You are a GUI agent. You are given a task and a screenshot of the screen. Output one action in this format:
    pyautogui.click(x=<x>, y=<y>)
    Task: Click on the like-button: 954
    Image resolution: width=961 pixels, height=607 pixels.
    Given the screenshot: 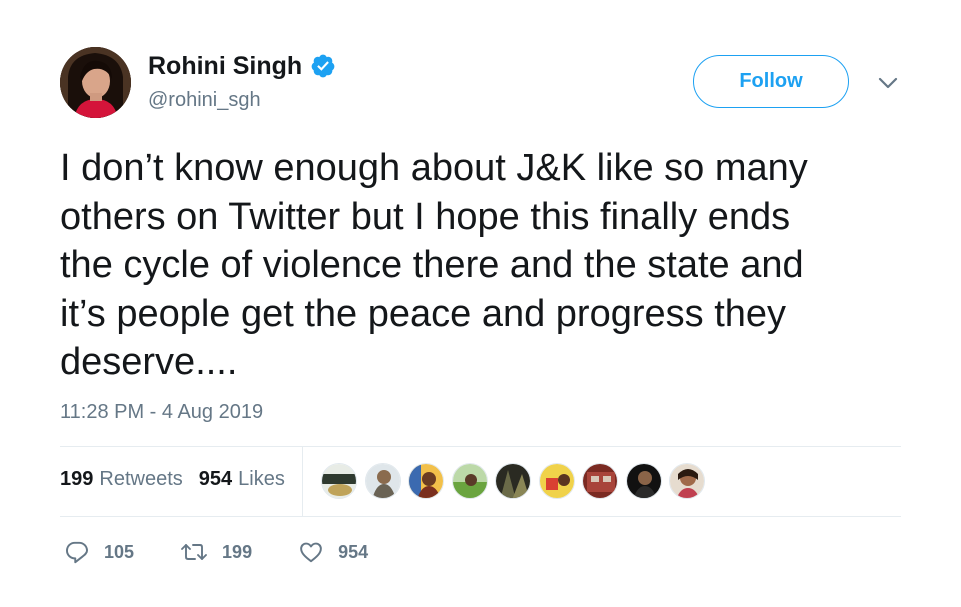 What is the action you would take?
    pyautogui.click(x=333, y=552)
    